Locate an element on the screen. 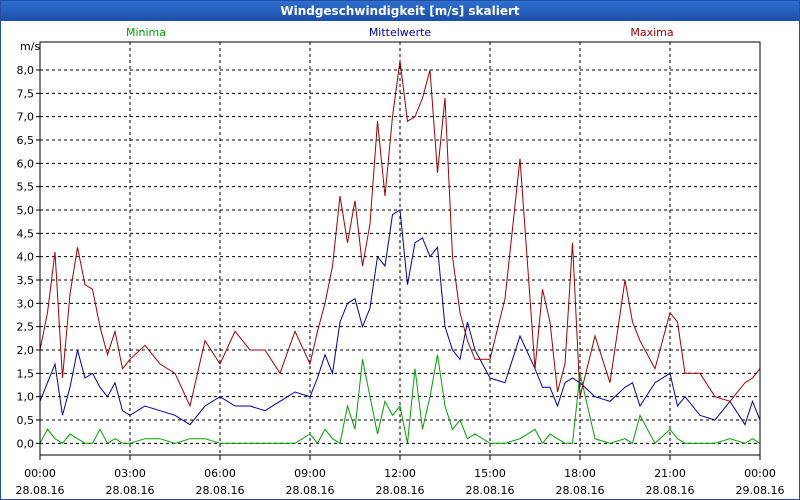 The width and height of the screenshot is (800, 500). x-tick-time-label: 09:00 is located at coordinates (310, 473).